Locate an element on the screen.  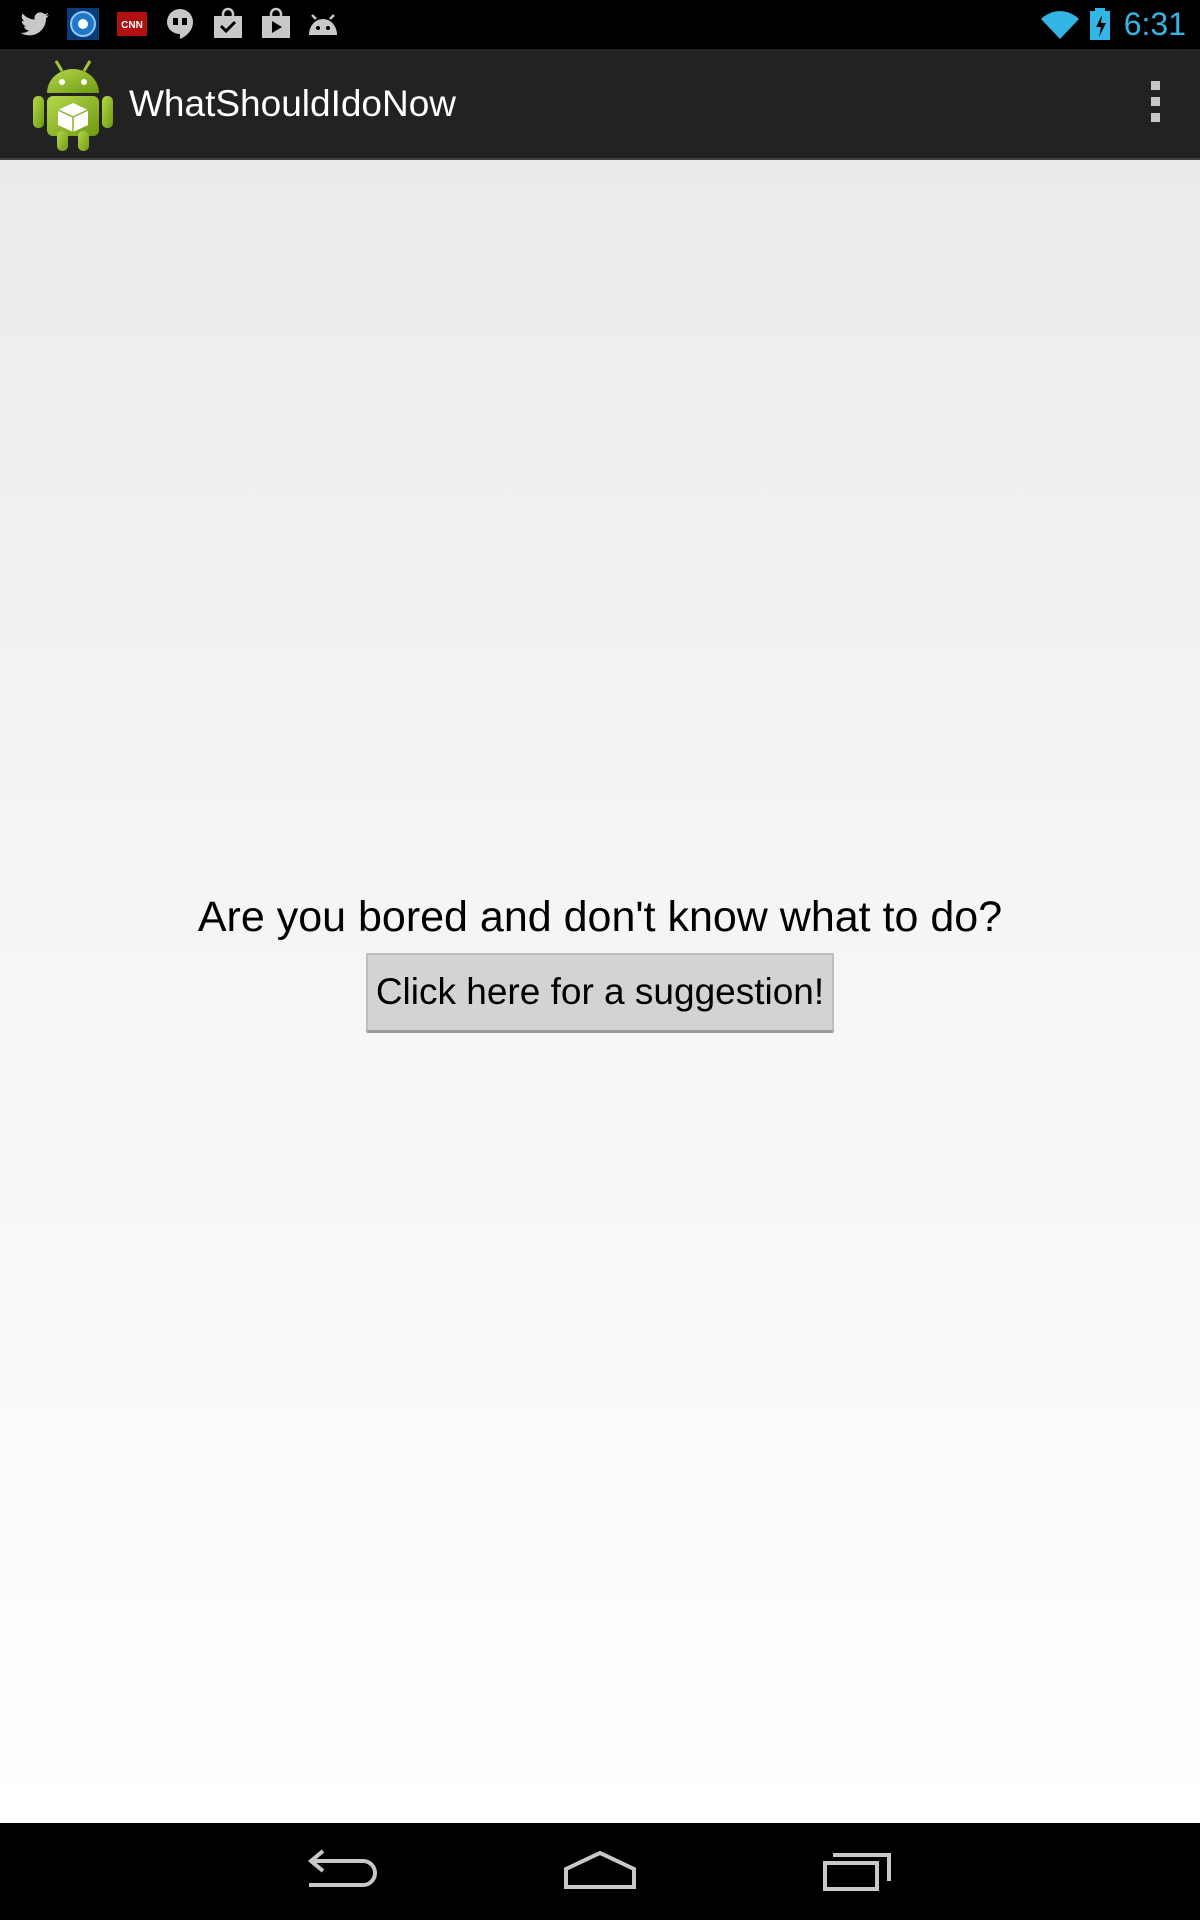
recent-apps-icon is located at coordinates (857, 1871).